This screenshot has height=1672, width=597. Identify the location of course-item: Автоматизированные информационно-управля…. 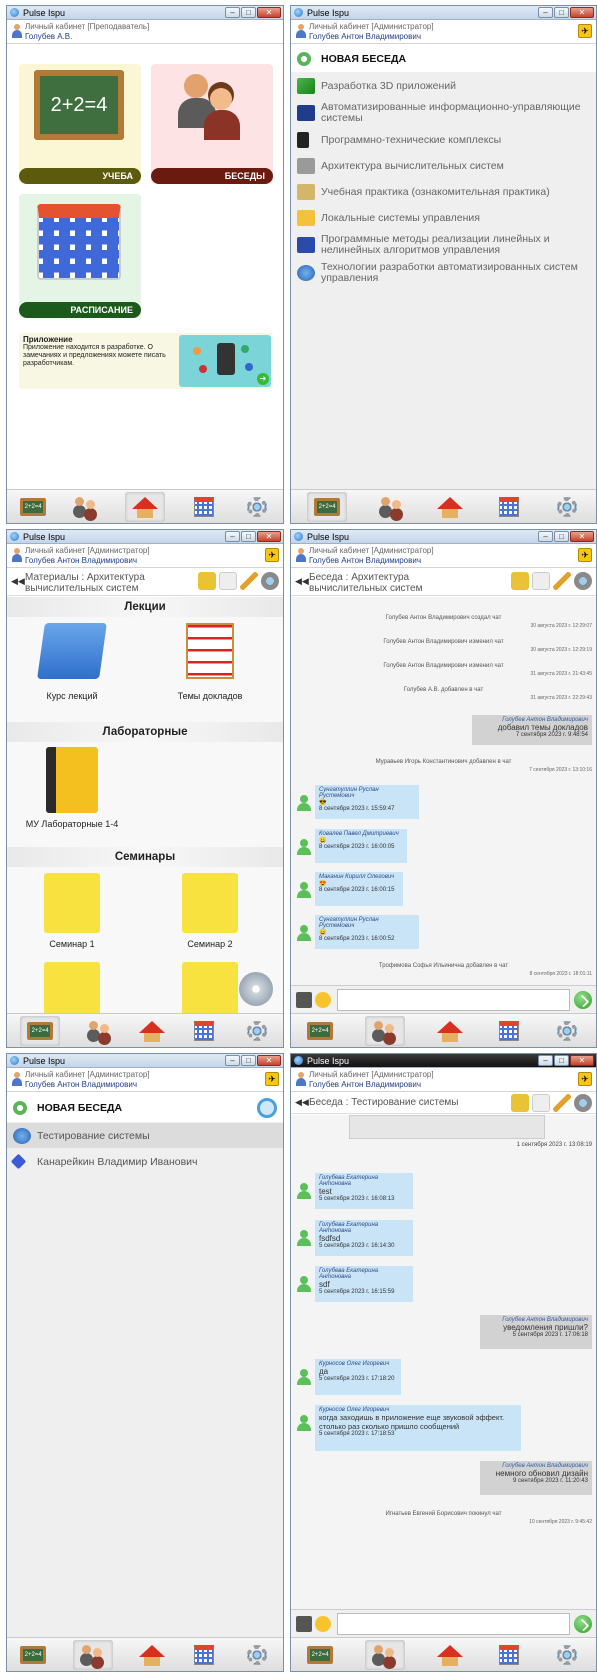
(443, 113).